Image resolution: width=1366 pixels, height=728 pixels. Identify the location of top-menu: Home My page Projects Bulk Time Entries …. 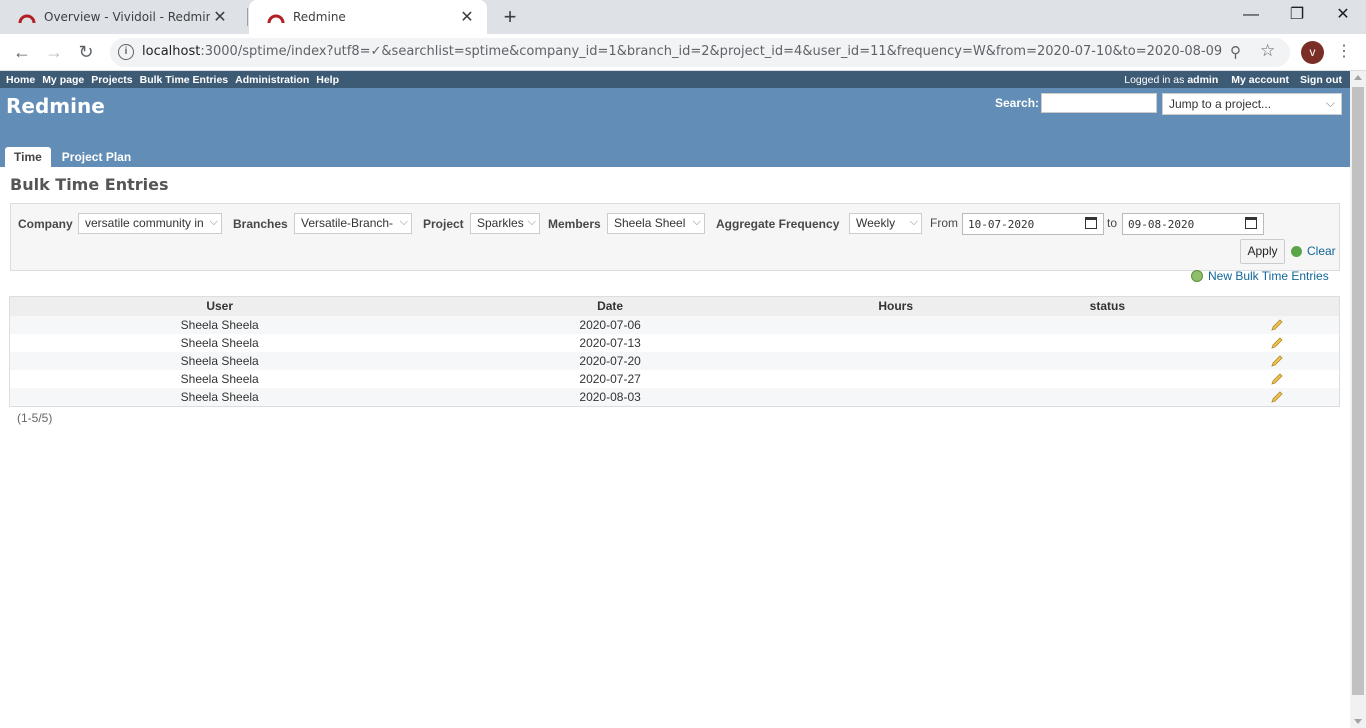
(675, 79).